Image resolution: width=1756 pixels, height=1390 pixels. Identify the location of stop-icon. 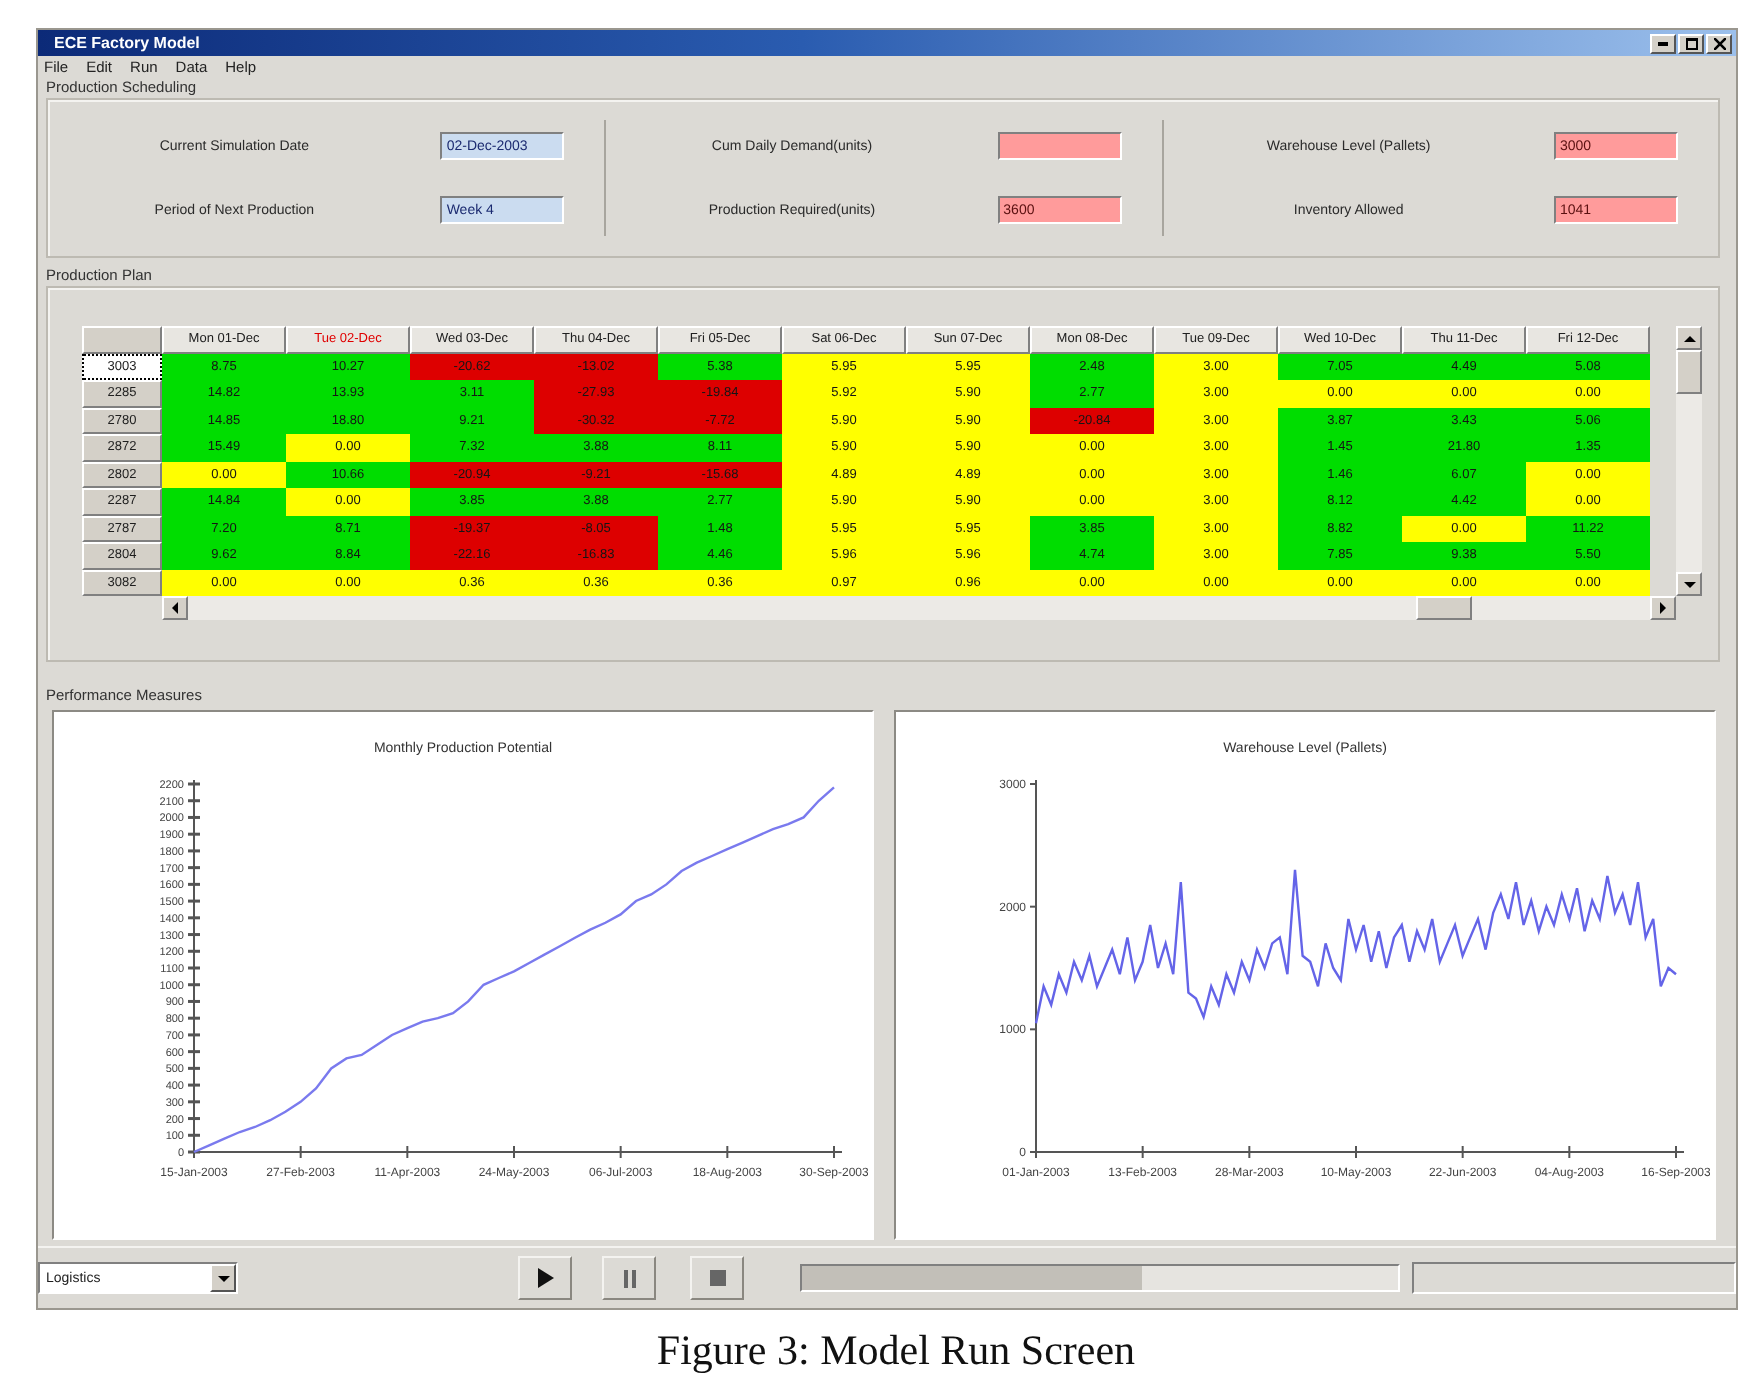
(717, 1278).